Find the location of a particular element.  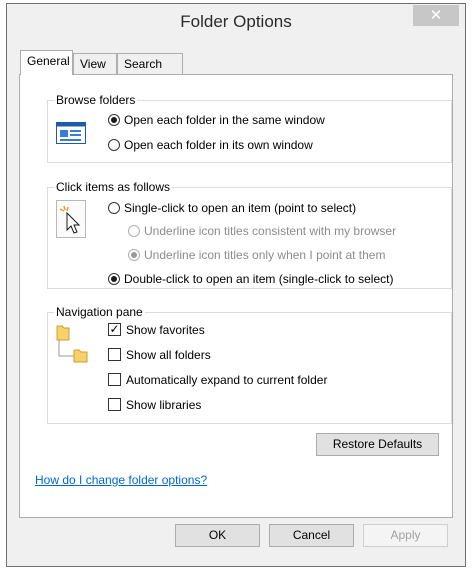

navigation-pane-label: Navigation pane is located at coordinates (99, 312).